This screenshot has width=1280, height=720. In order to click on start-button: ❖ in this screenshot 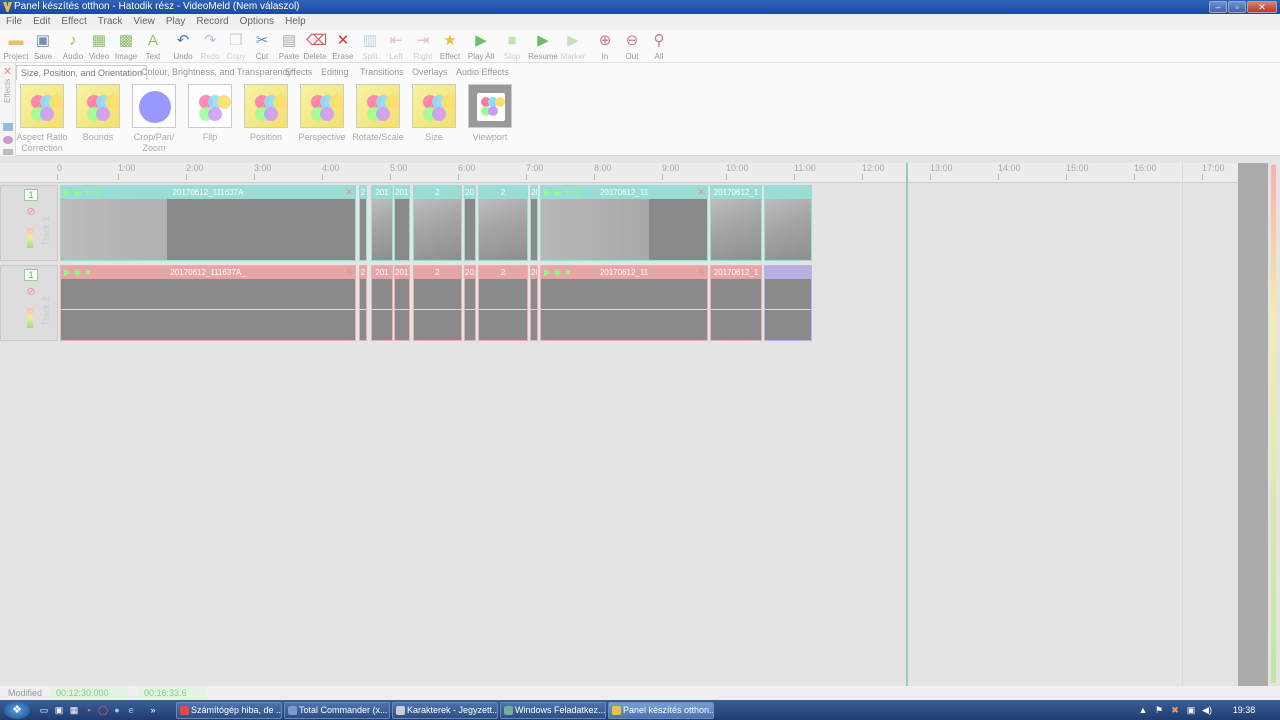, I will do `click(17, 710)`.